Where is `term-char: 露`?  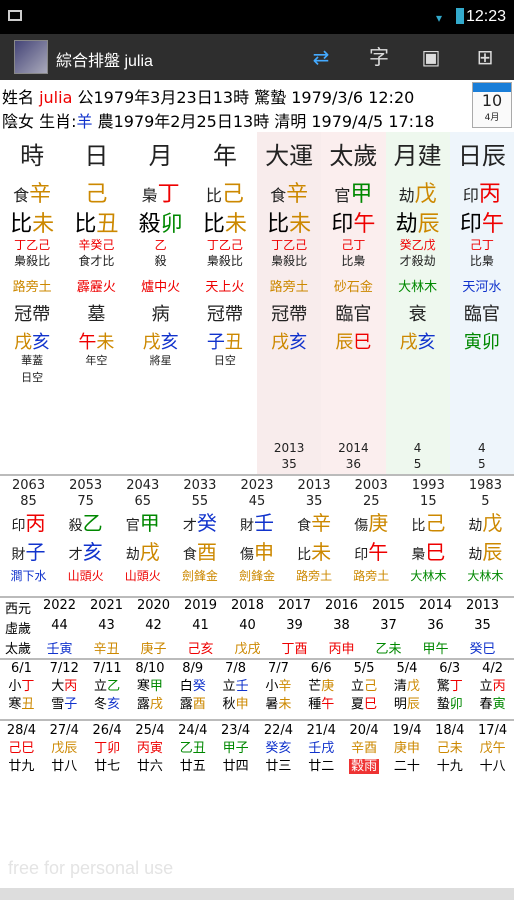 term-char: 露 is located at coordinates (143, 704).